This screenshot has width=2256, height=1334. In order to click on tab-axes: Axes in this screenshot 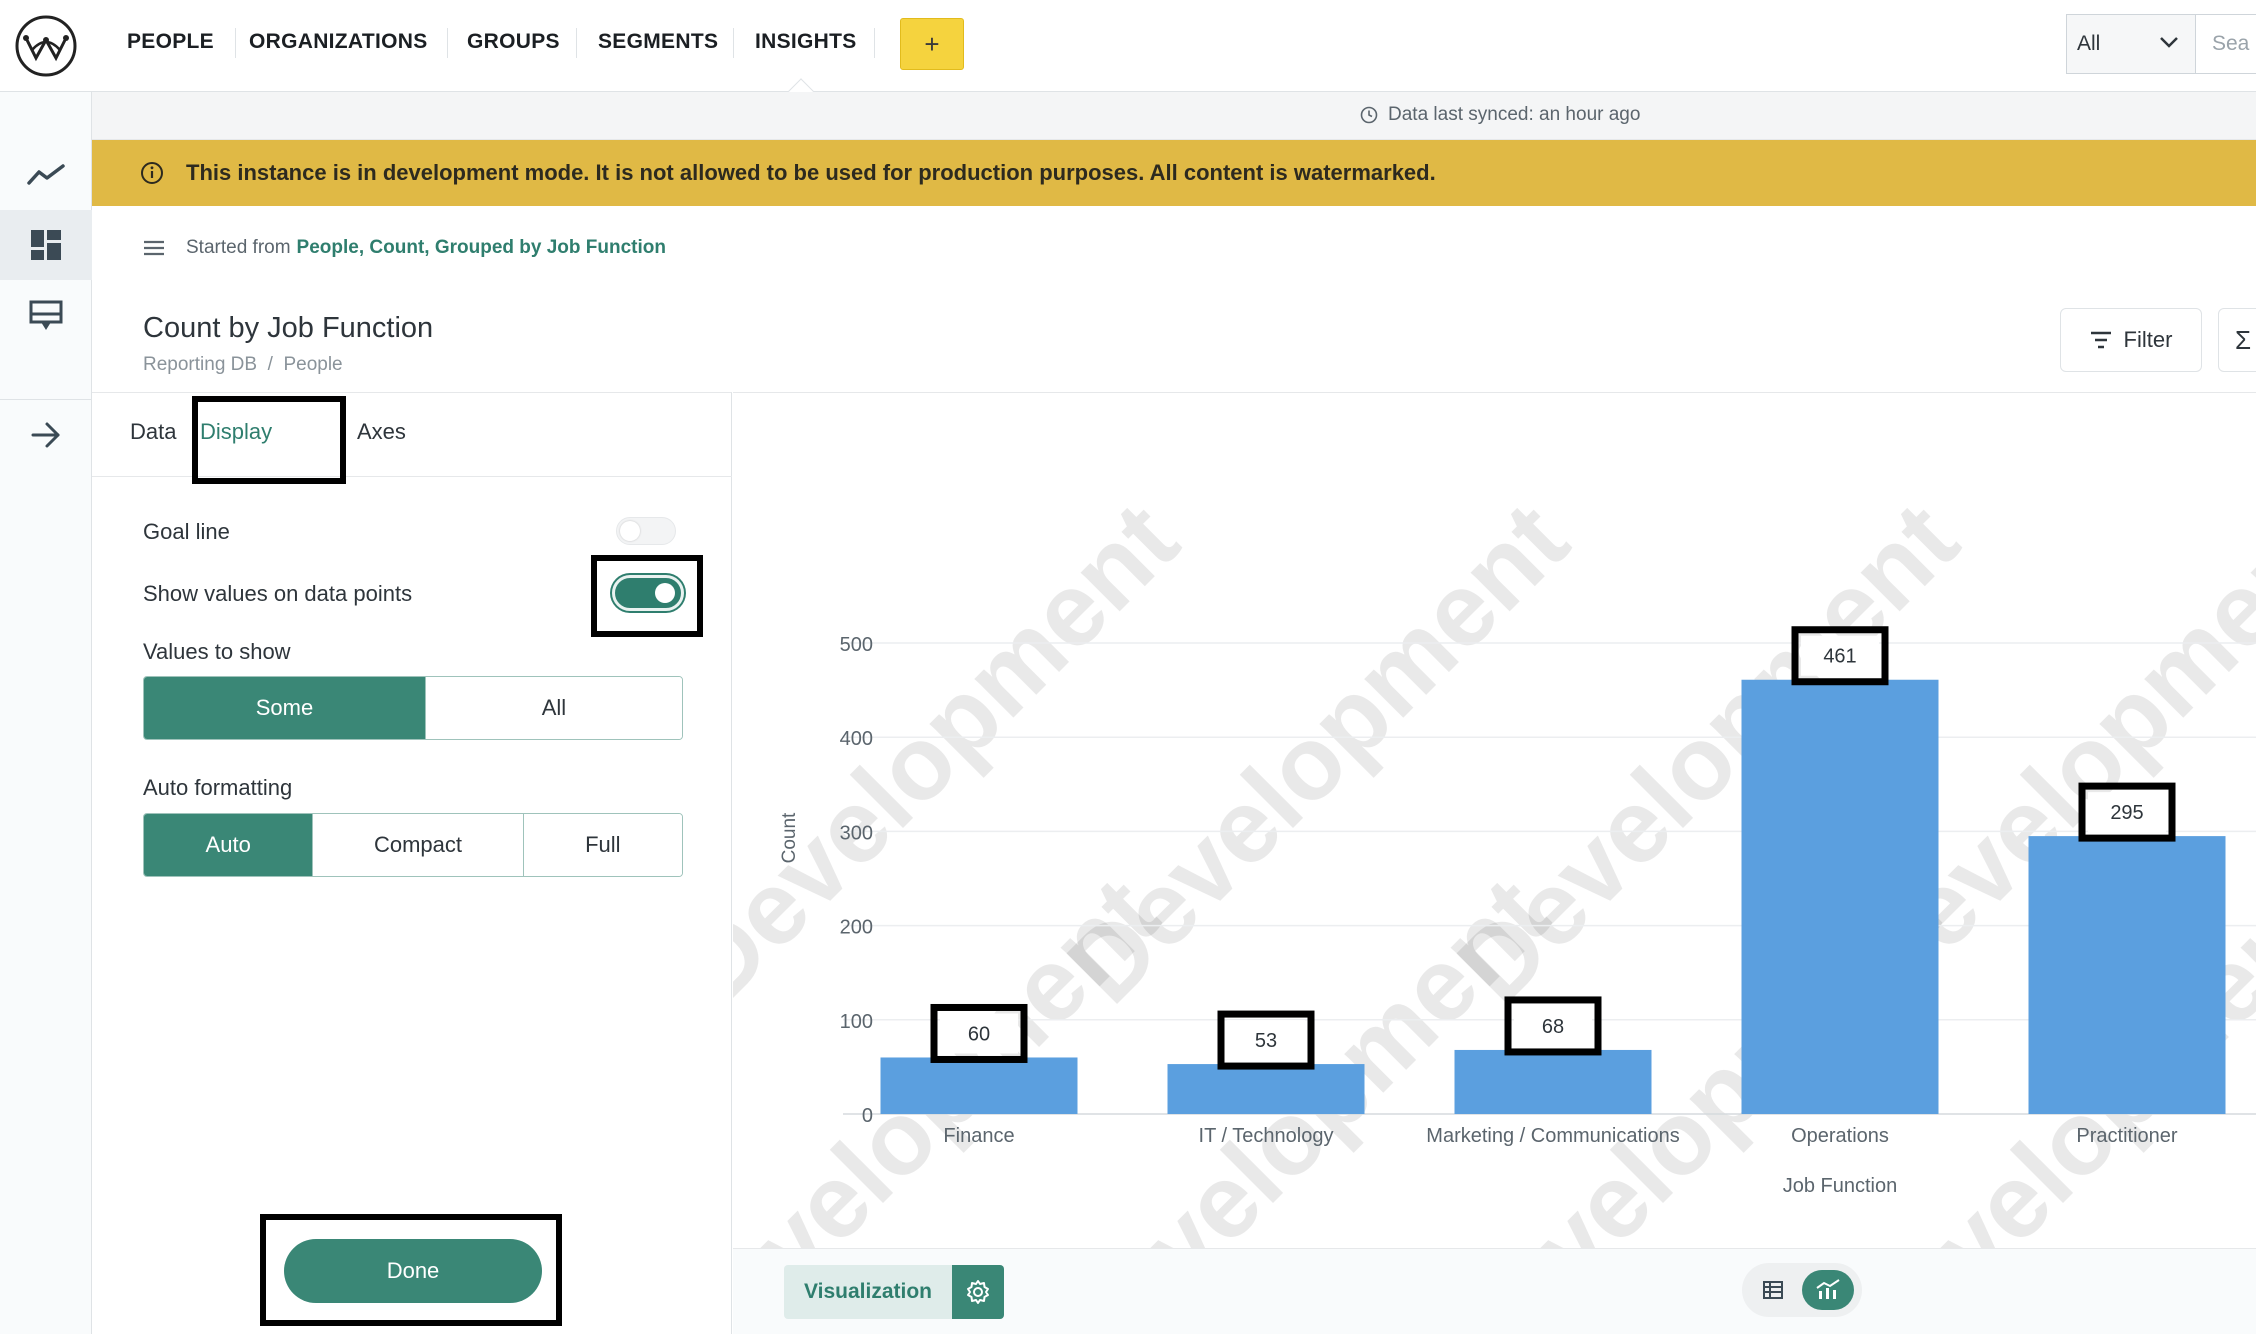, I will do `click(381, 432)`.